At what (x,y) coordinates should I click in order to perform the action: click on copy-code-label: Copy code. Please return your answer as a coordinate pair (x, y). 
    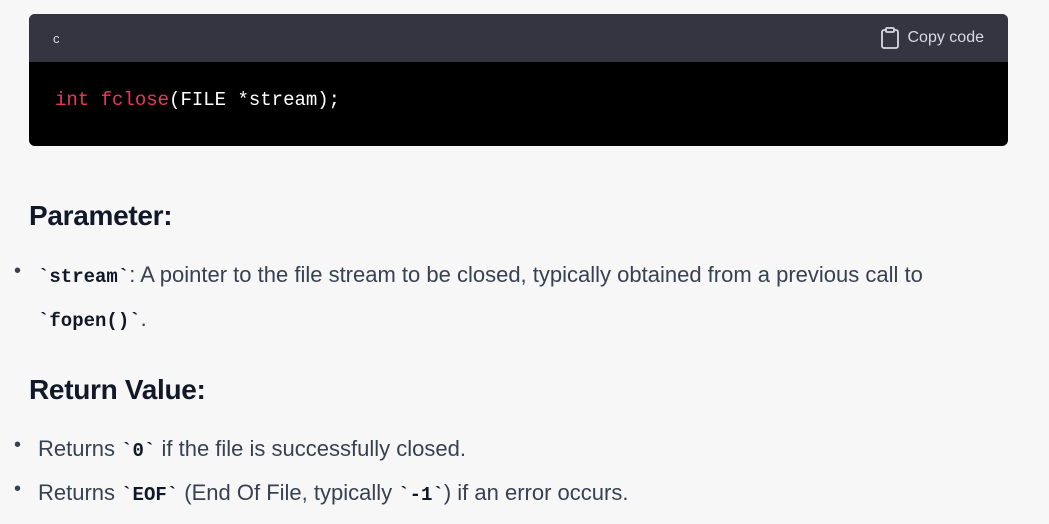
    Looking at the image, I should click on (946, 37).